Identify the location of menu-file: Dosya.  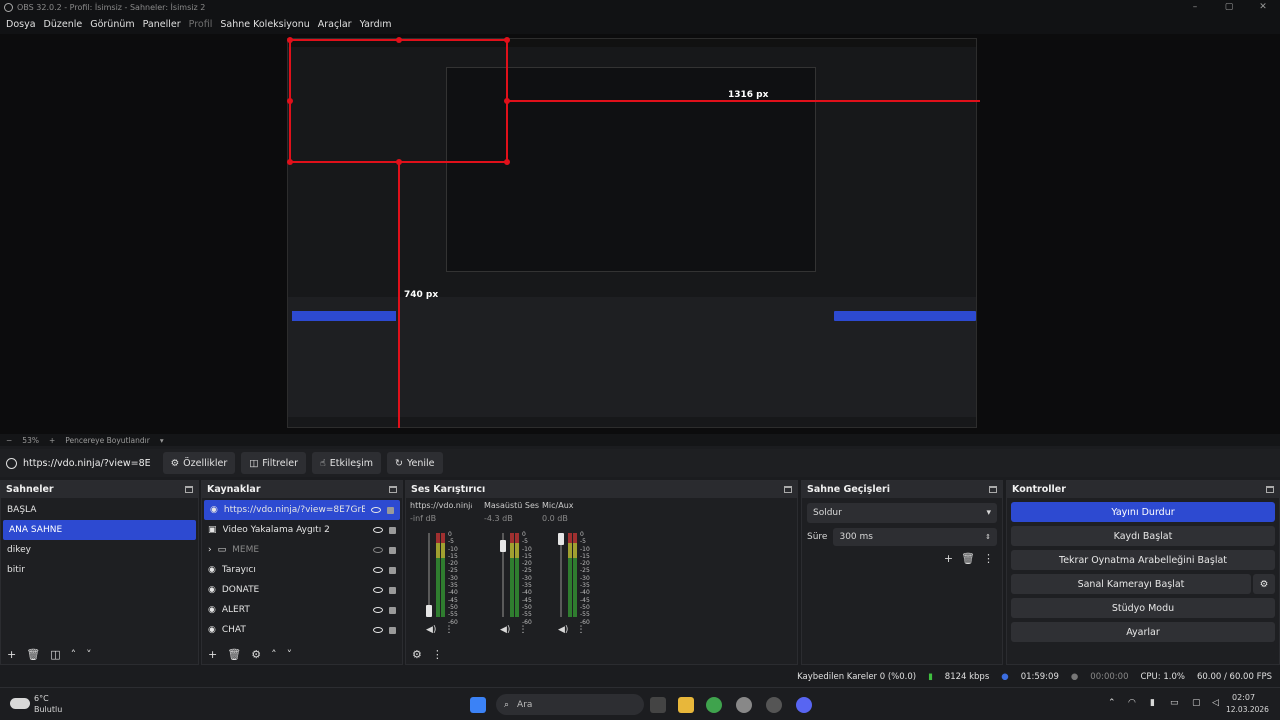
(21, 24).